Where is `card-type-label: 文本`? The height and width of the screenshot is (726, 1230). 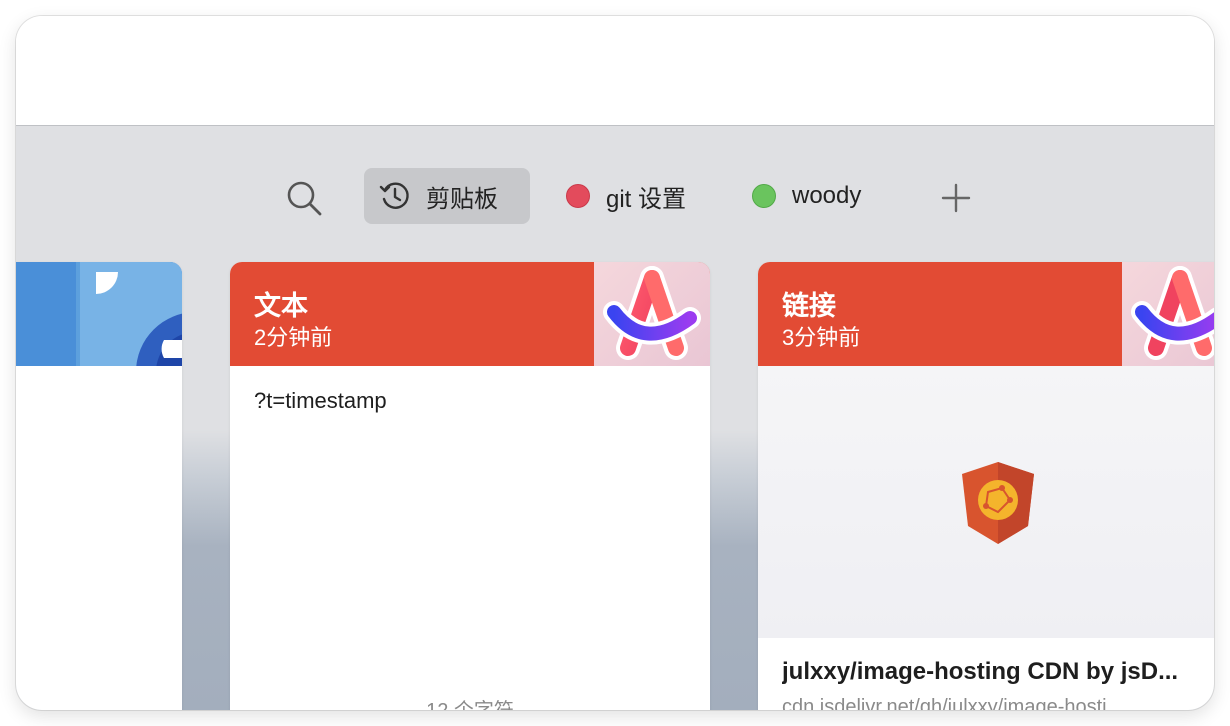
card-type-label: 文本 is located at coordinates (281, 306).